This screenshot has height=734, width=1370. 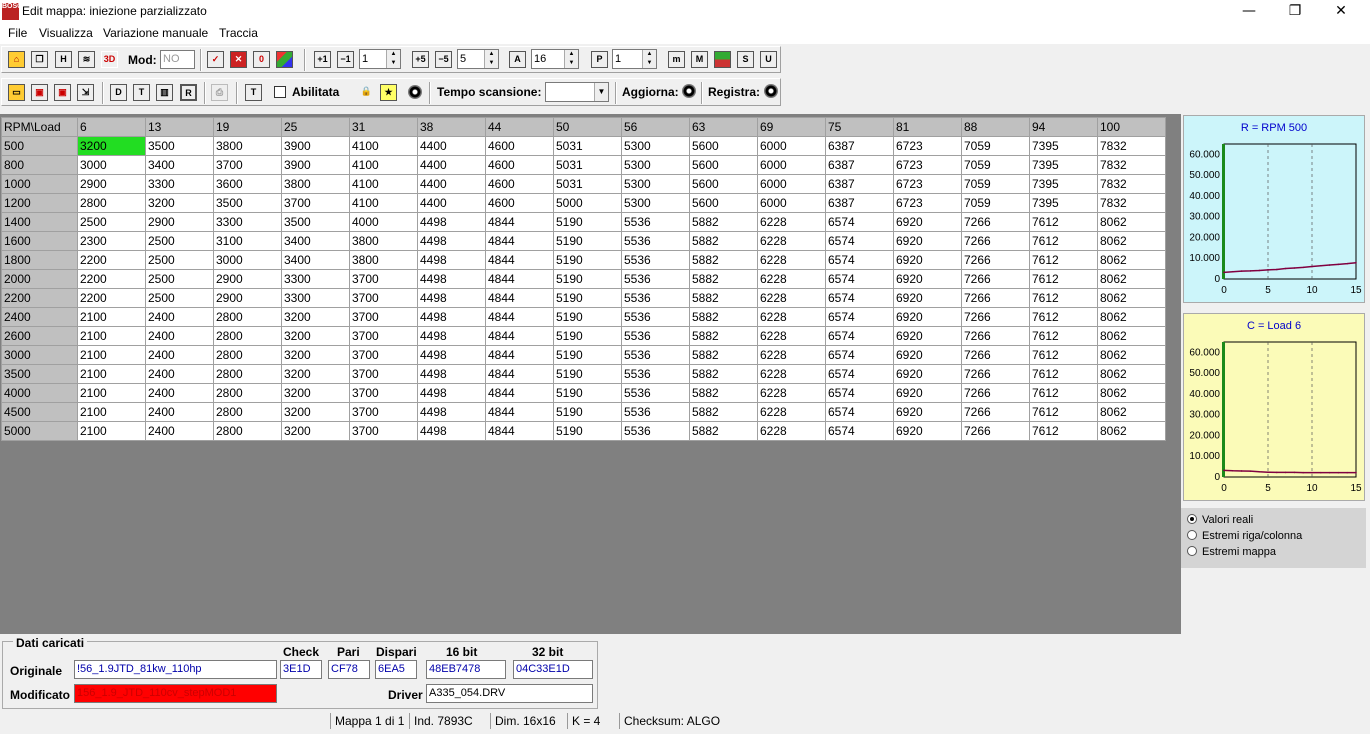 What do you see at coordinates (859, 184) in the screenshot?
I see `map-cell: 6387` at bounding box center [859, 184].